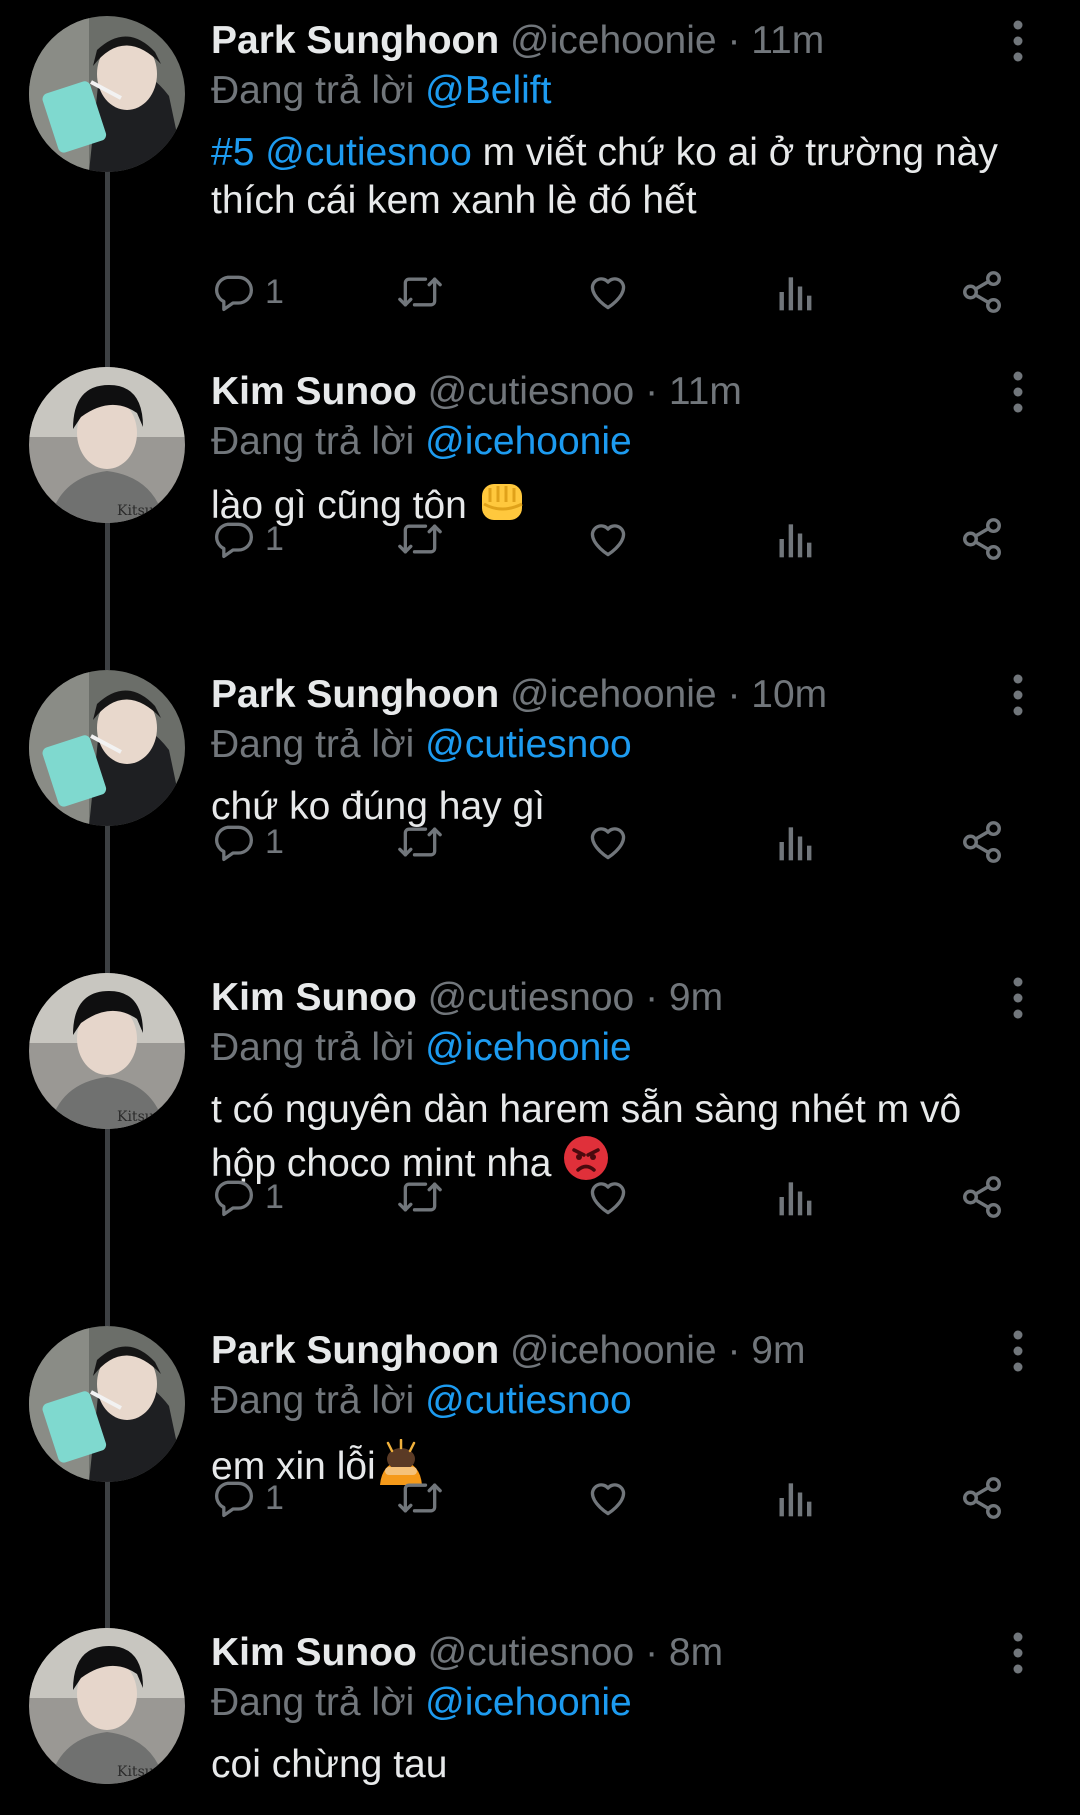  Describe the element at coordinates (684, 1652) in the screenshot. I see `tweet-time: · 8m` at that location.